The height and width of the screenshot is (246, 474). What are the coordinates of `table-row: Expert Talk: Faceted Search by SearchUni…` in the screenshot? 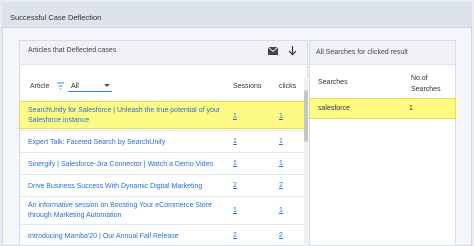 It's located at (163, 141).